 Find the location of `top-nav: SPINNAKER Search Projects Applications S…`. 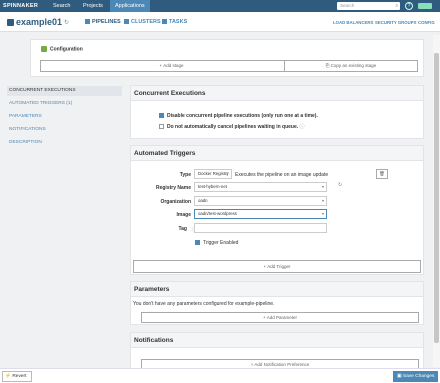

top-nav: SPINNAKER Search Projects Applications S… is located at coordinates (220, 6).